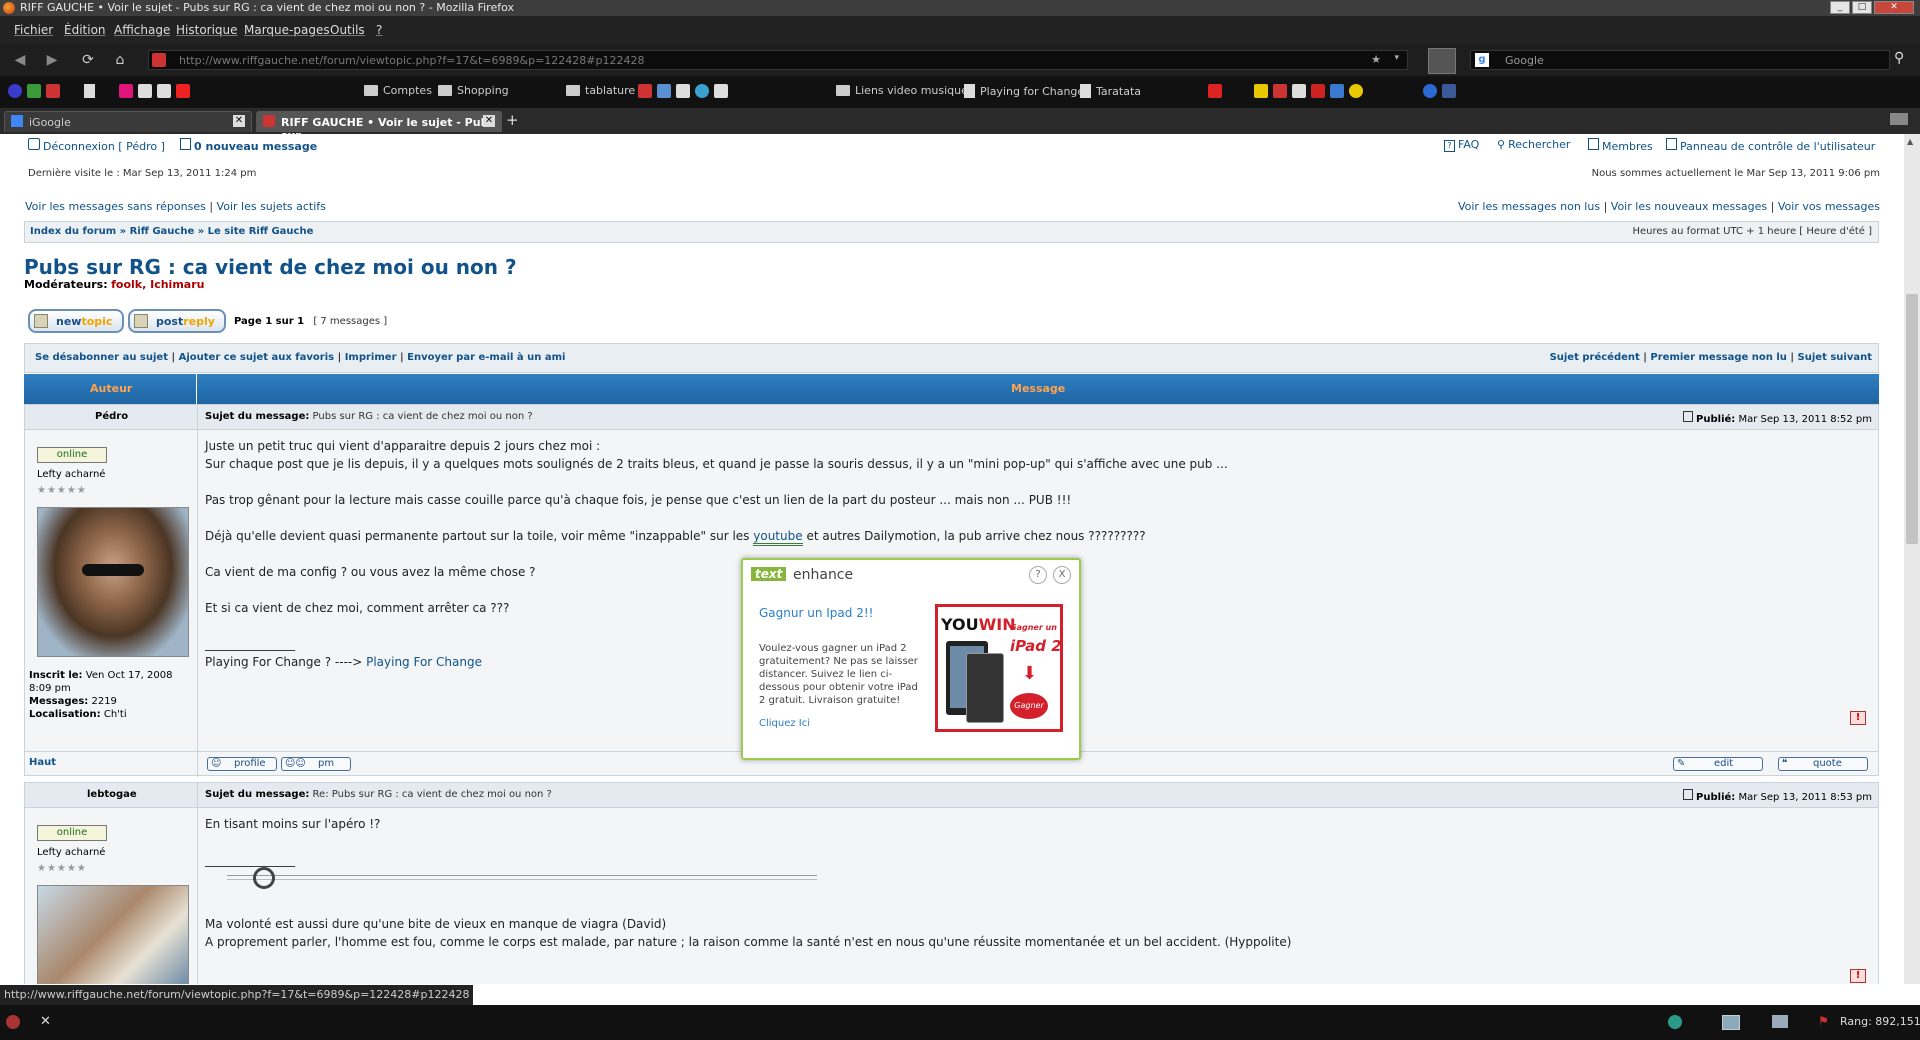  What do you see at coordinates (111, 416) in the screenshot?
I see `post-author: Pédro` at bounding box center [111, 416].